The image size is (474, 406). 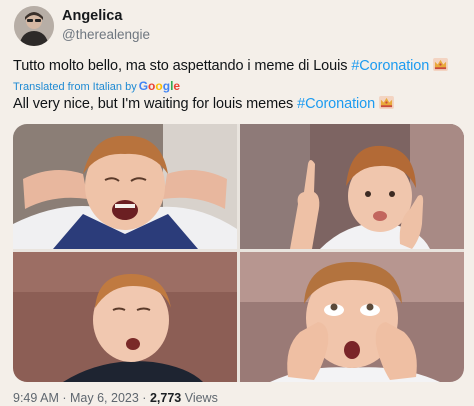 I want to click on user-handle: @therealengie, so click(x=106, y=34).